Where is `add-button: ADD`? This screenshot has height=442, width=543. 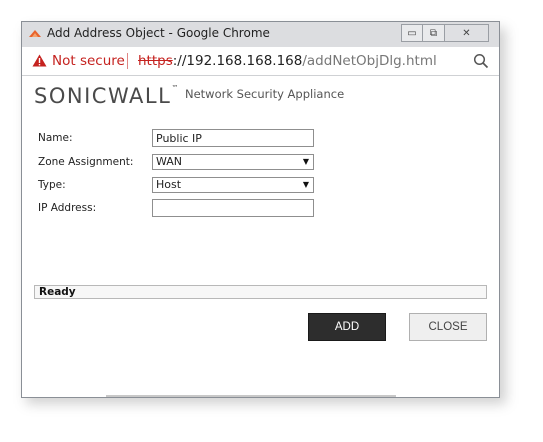
add-button: ADD is located at coordinates (347, 327).